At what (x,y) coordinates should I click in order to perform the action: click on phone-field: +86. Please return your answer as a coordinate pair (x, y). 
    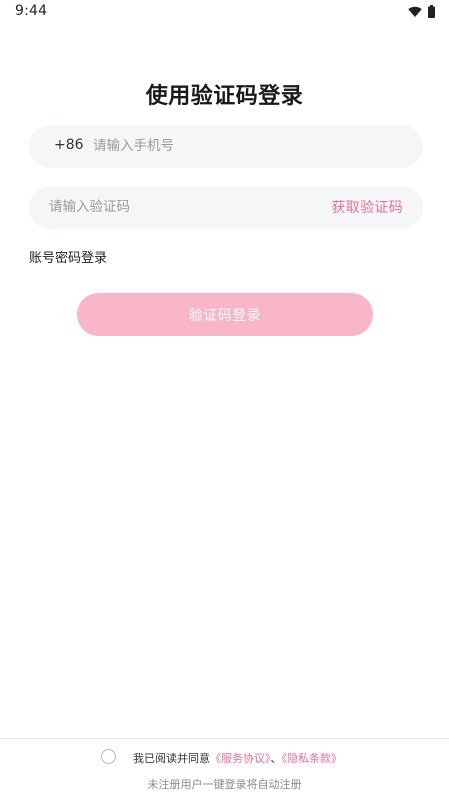
    Looking at the image, I should click on (226, 146).